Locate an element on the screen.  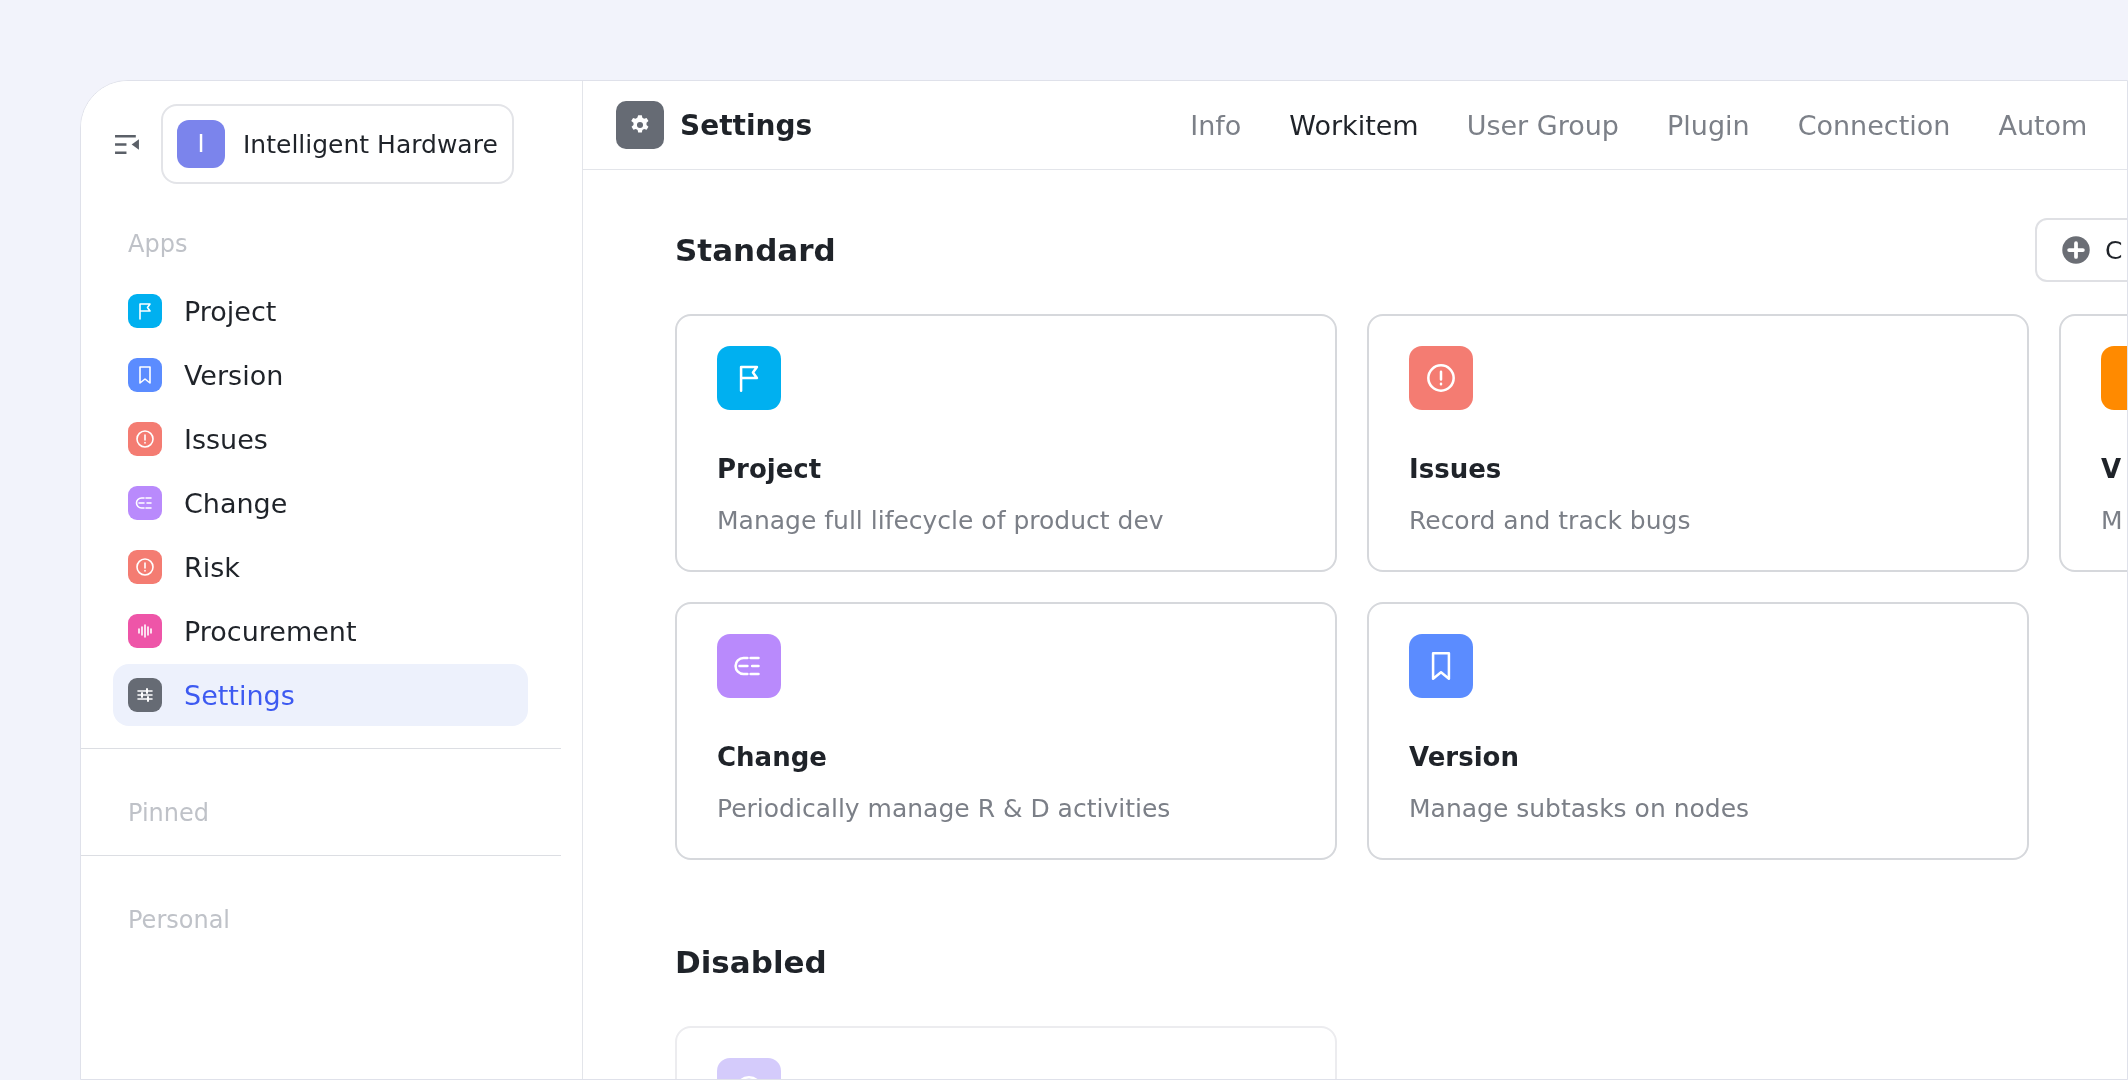
card-title: Version is located at coordinates (1464, 757).